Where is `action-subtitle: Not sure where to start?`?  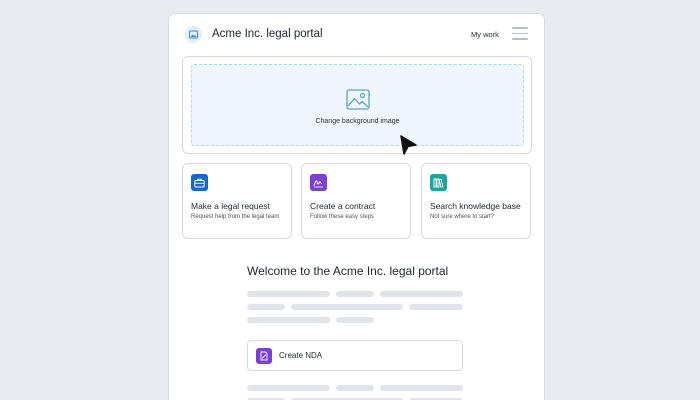
action-subtitle: Not sure where to start? is located at coordinates (462, 217).